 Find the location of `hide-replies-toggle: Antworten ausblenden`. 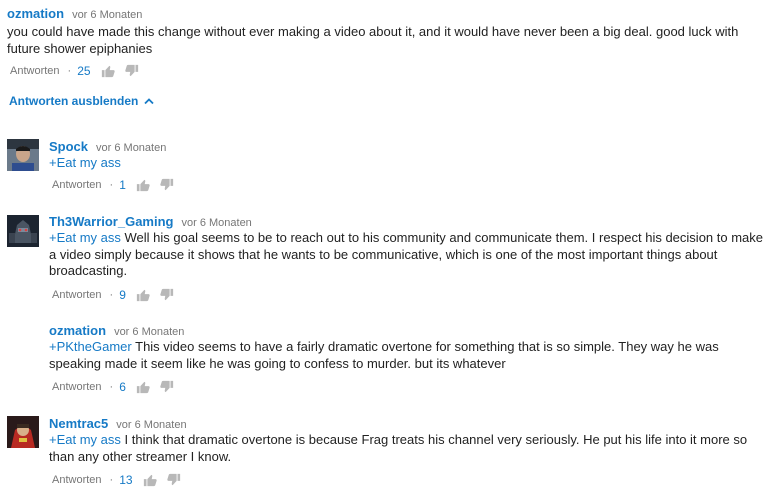

hide-replies-toggle: Antworten ausblenden is located at coordinates (81, 101).